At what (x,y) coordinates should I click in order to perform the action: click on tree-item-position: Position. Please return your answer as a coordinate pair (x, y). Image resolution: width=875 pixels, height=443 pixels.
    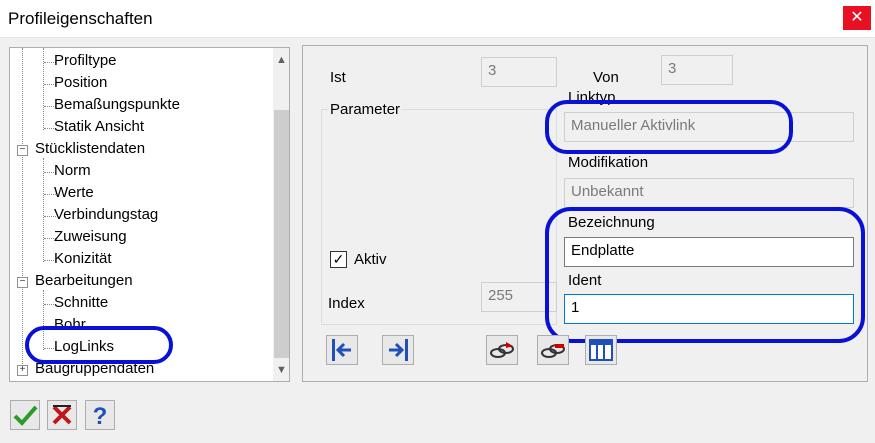
    Looking at the image, I should click on (80, 82).